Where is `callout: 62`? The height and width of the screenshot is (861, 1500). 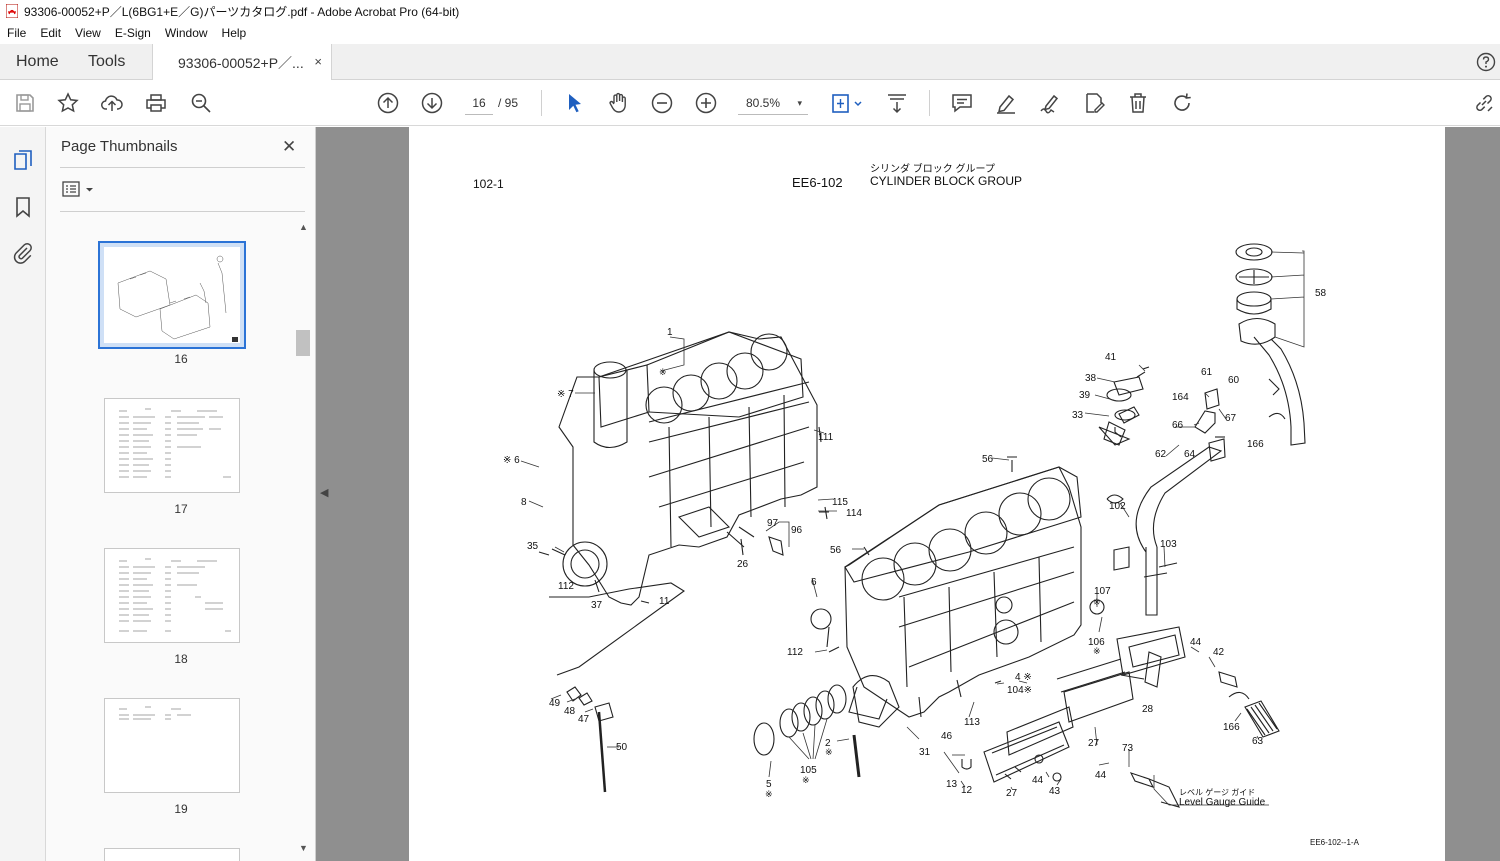 callout: 62 is located at coordinates (1161, 454).